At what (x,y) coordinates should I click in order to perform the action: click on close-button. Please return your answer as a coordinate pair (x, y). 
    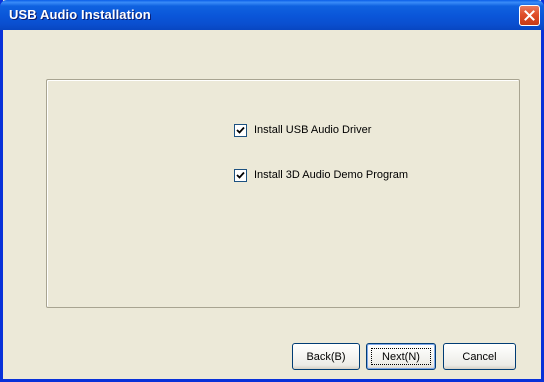
    Looking at the image, I should click on (529, 15).